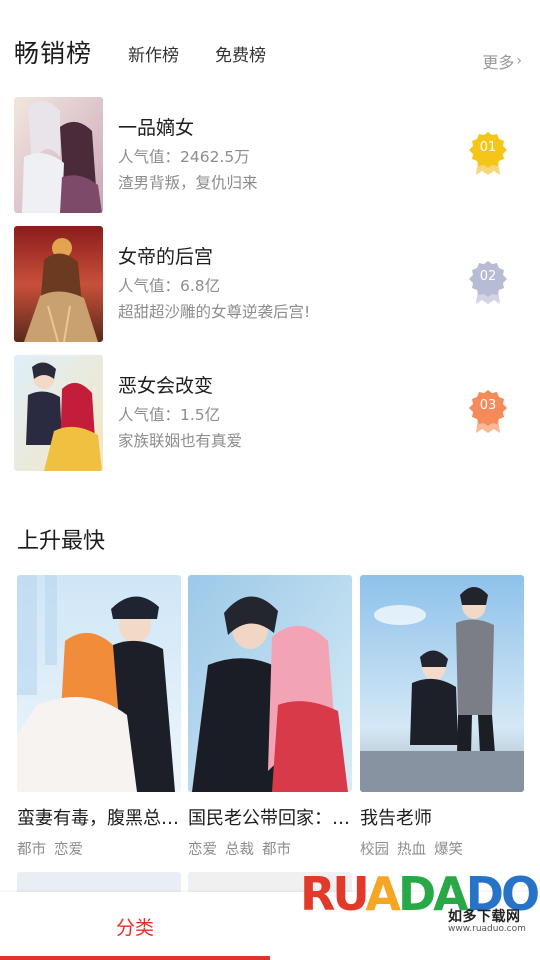 This screenshot has width=540, height=960. Describe the element at coordinates (269, 155) in the screenshot. I see `ranking-item-1: 一品嫡女 人气值：2462.5万 渣男背叛，复仇归来 01` at that location.